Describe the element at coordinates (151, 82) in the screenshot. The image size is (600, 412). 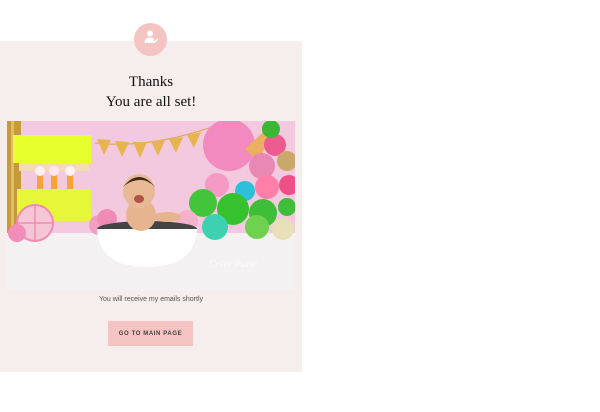
I see `thanks-heading: Thanks` at that location.